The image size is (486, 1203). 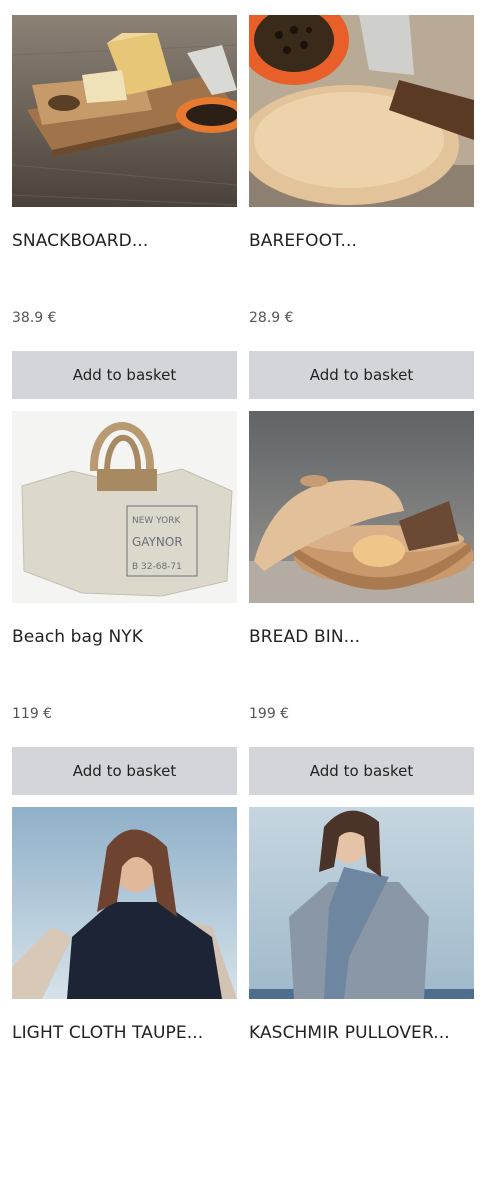 What do you see at coordinates (361, 903) in the screenshot?
I see `product-image-kaschmir-pullover` at bounding box center [361, 903].